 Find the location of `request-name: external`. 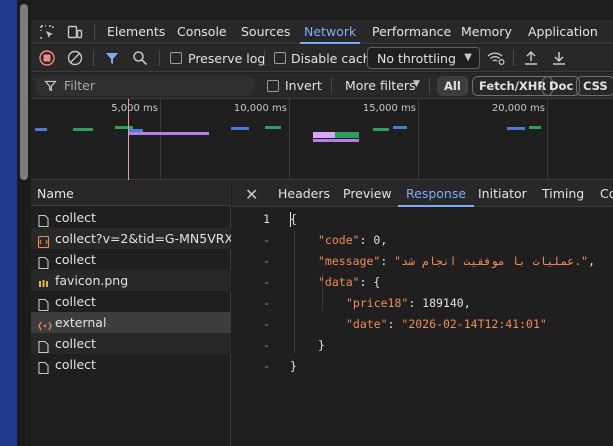

request-name: external is located at coordinates (81, 322).